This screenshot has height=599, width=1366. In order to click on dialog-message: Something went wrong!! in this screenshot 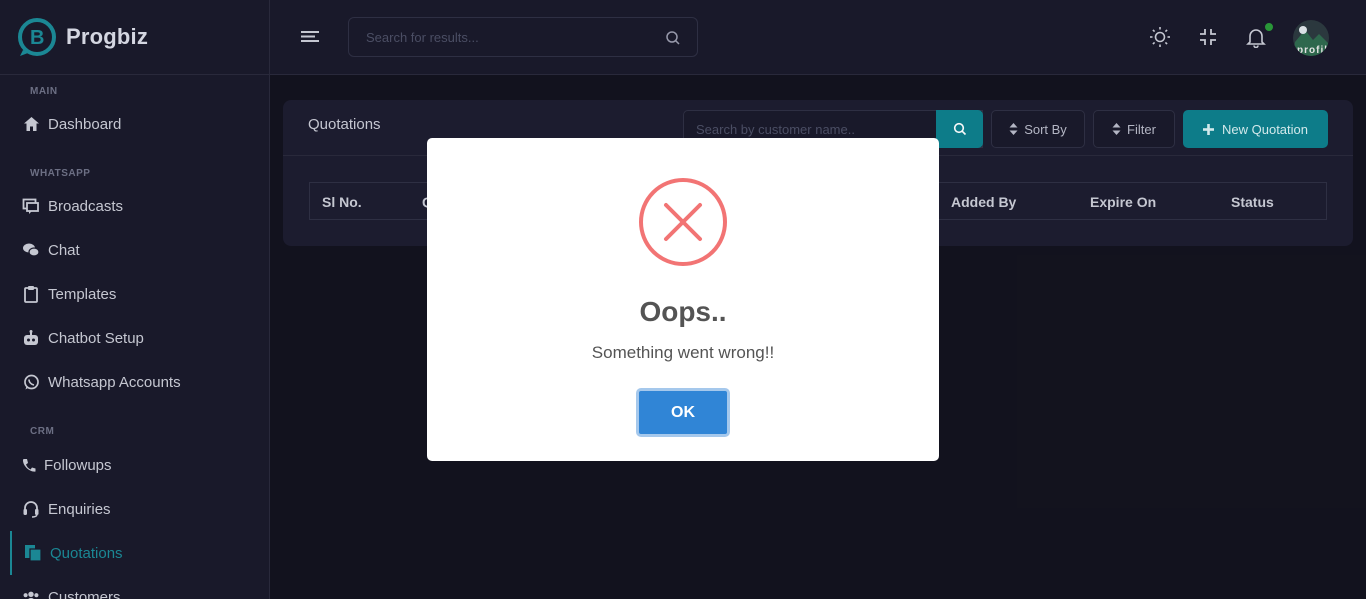, I will do `click(683, 352)`.